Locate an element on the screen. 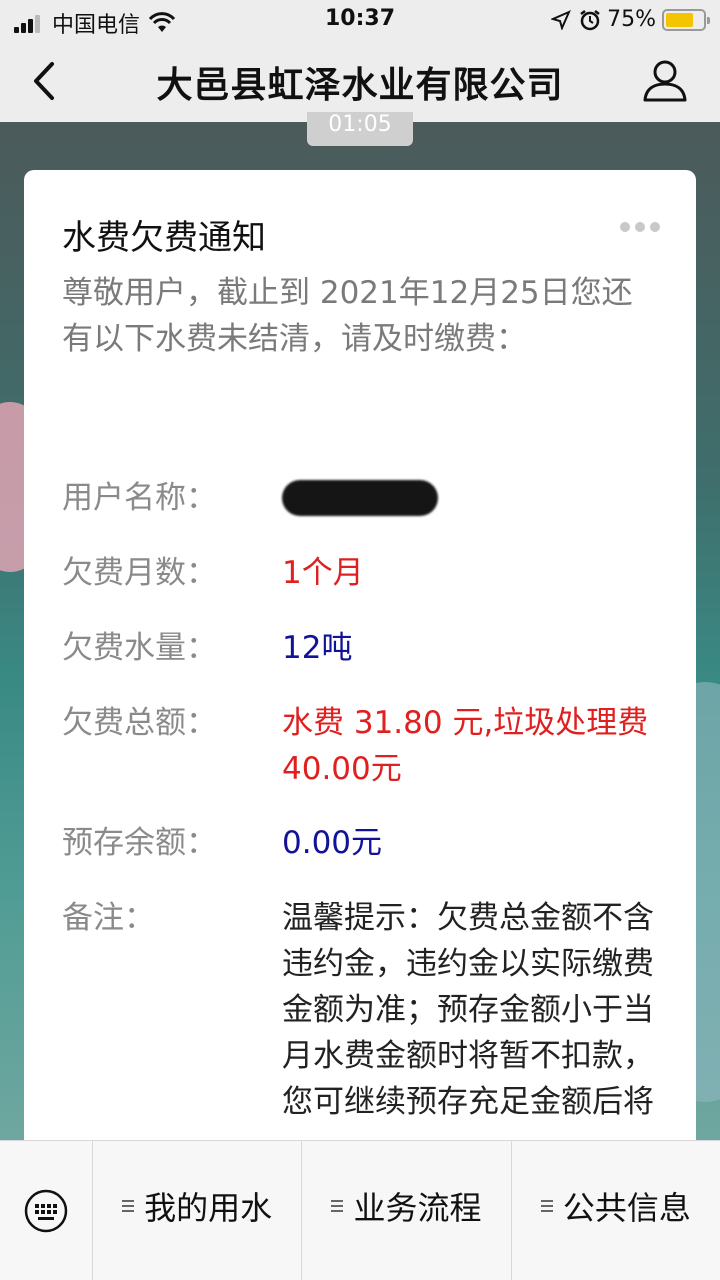 Image resolution: width=720 pixels, height=1280 pixels. battery-percent: 75% is located at coordinates (631, 19).